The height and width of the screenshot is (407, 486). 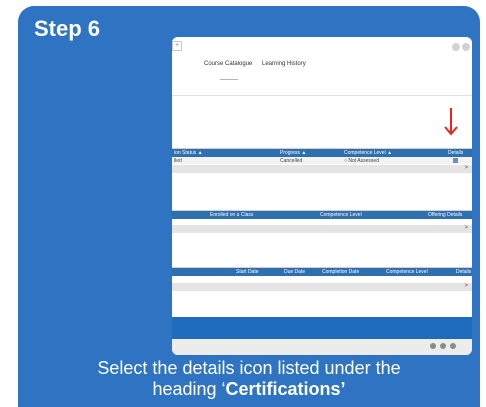 What do you see at coordinates (188, 153) in the screenshot?
I see `col-status: ion Status ▲` at bounding box center [188, 153].